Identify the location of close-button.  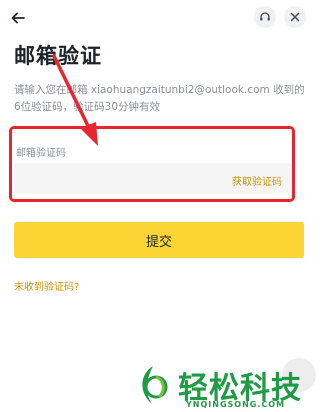
(295, 17).